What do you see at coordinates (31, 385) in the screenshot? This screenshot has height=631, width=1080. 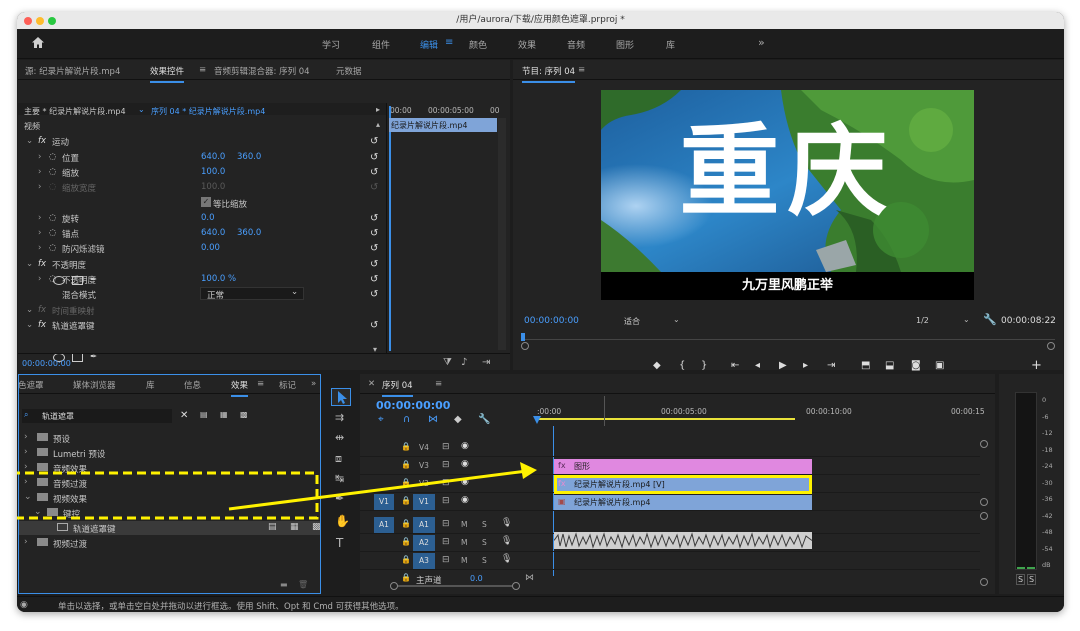 I see `tab-color-matte: 色遮罩` at bounding box center [31, 385].